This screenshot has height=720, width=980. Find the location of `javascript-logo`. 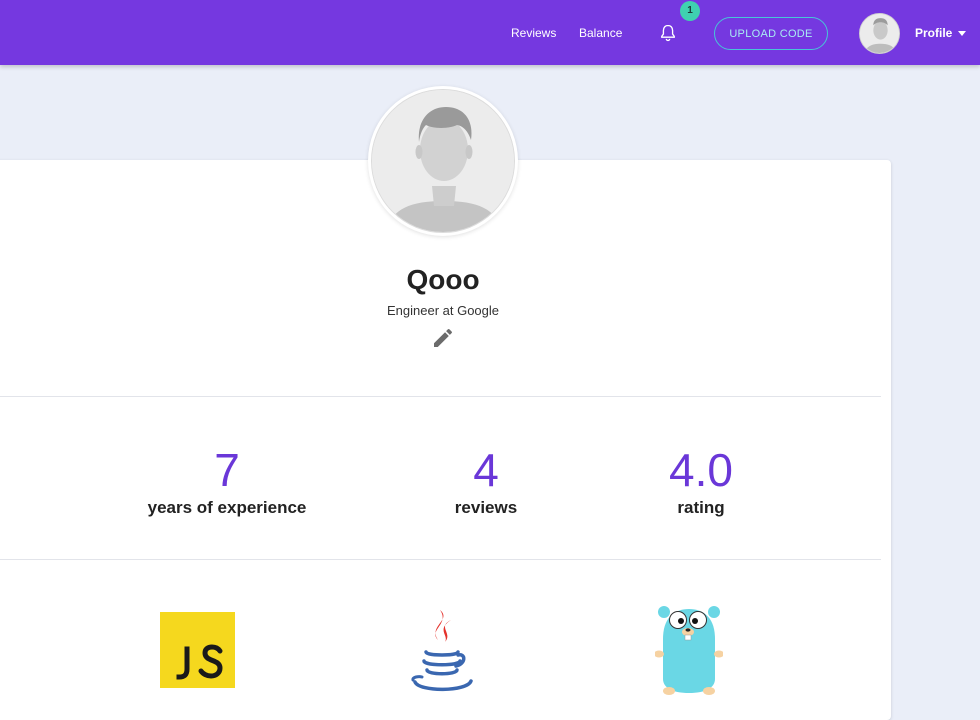

javascript-logo is located at coordinates (197, 650).